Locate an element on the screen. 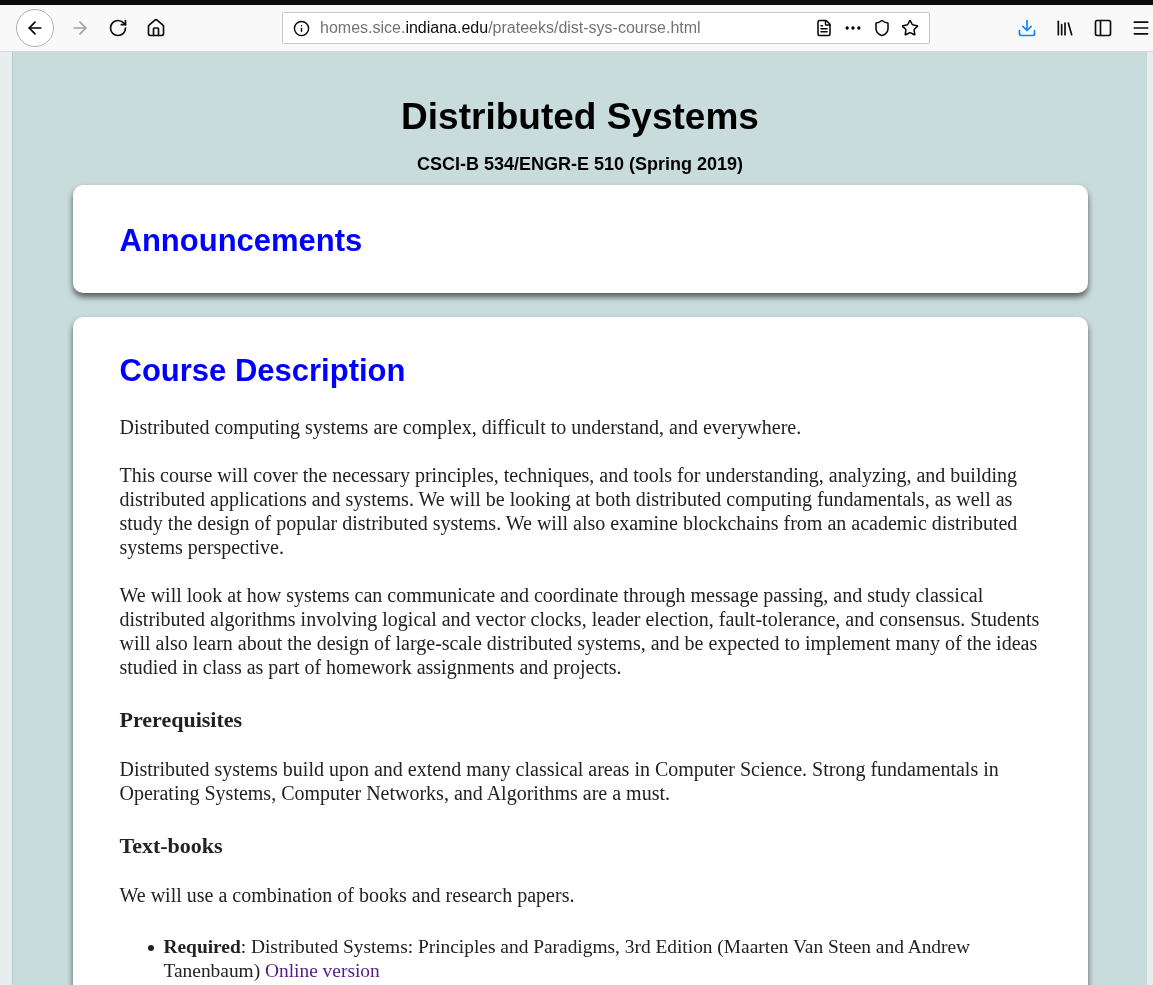 This screenshot has height=985, width=1153. url-text: homes.sice.indiana.edu/prateeks/dist-sys-course.html is located at coordinates (511, 28).